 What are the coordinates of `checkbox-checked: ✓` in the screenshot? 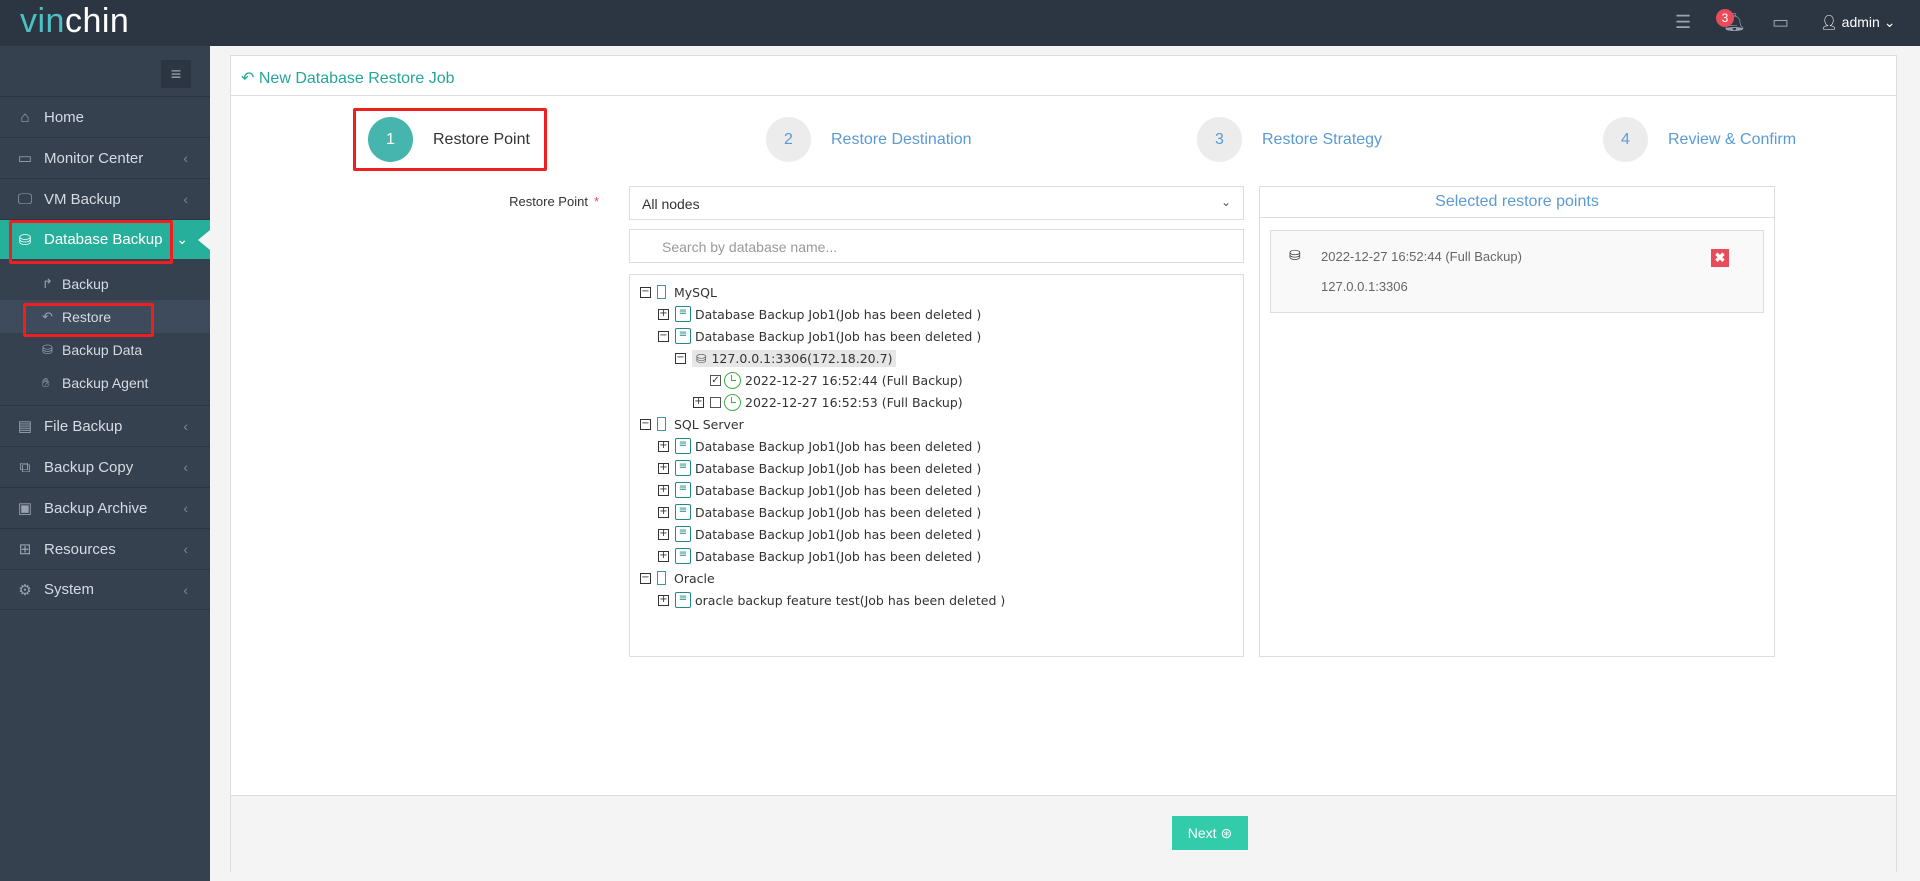 It's located at (715, 380).